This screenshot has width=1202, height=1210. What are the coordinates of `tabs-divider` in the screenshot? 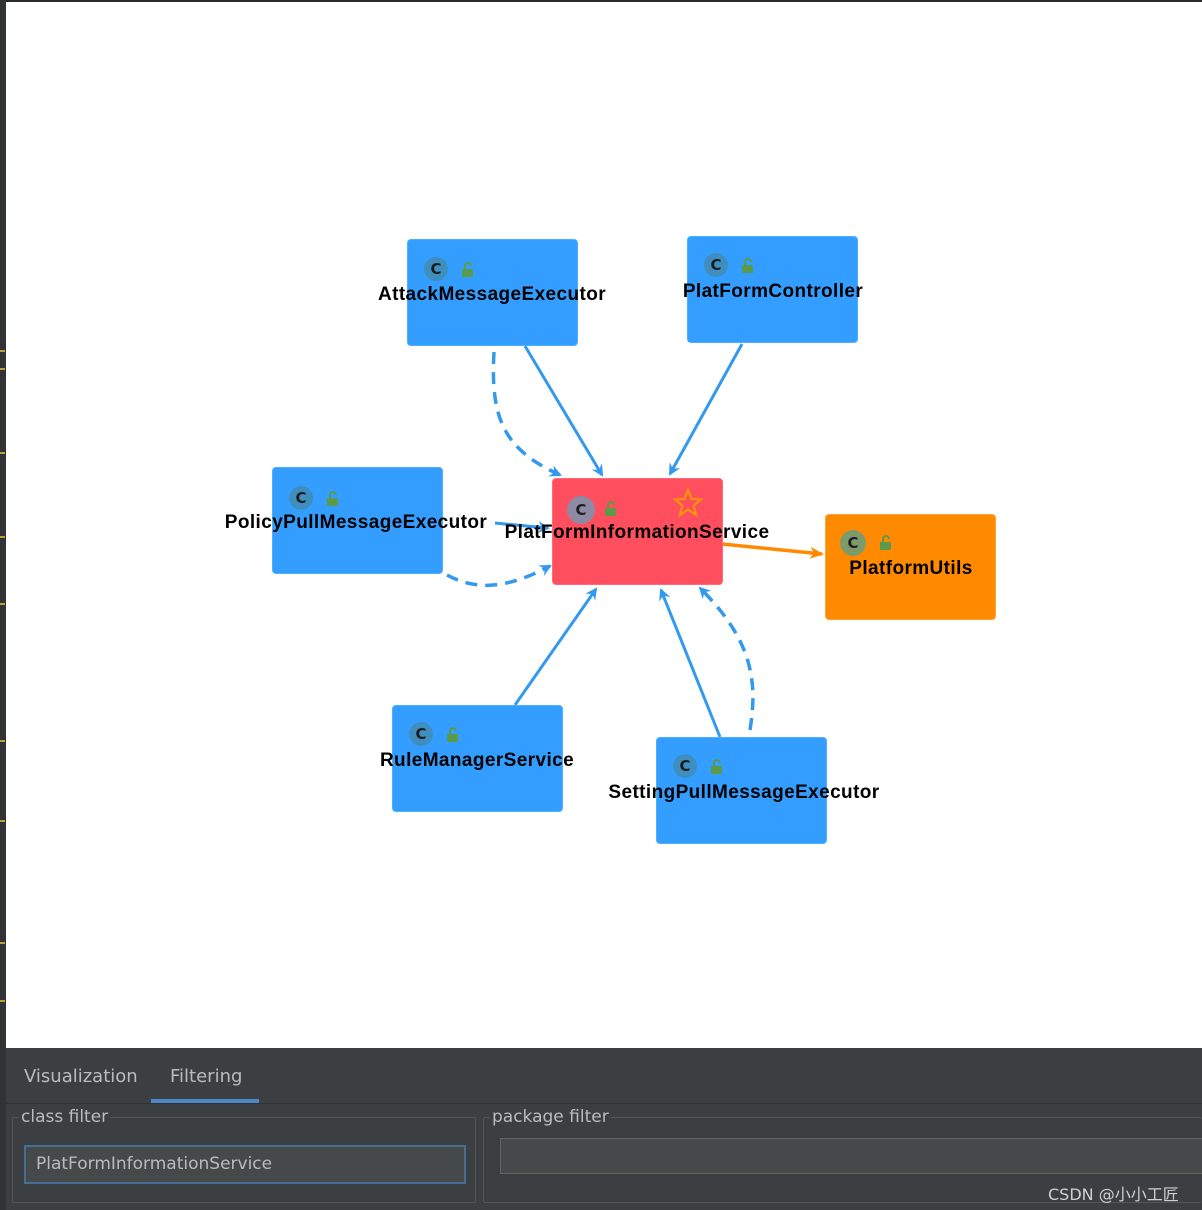 It's located at (604, 1103).